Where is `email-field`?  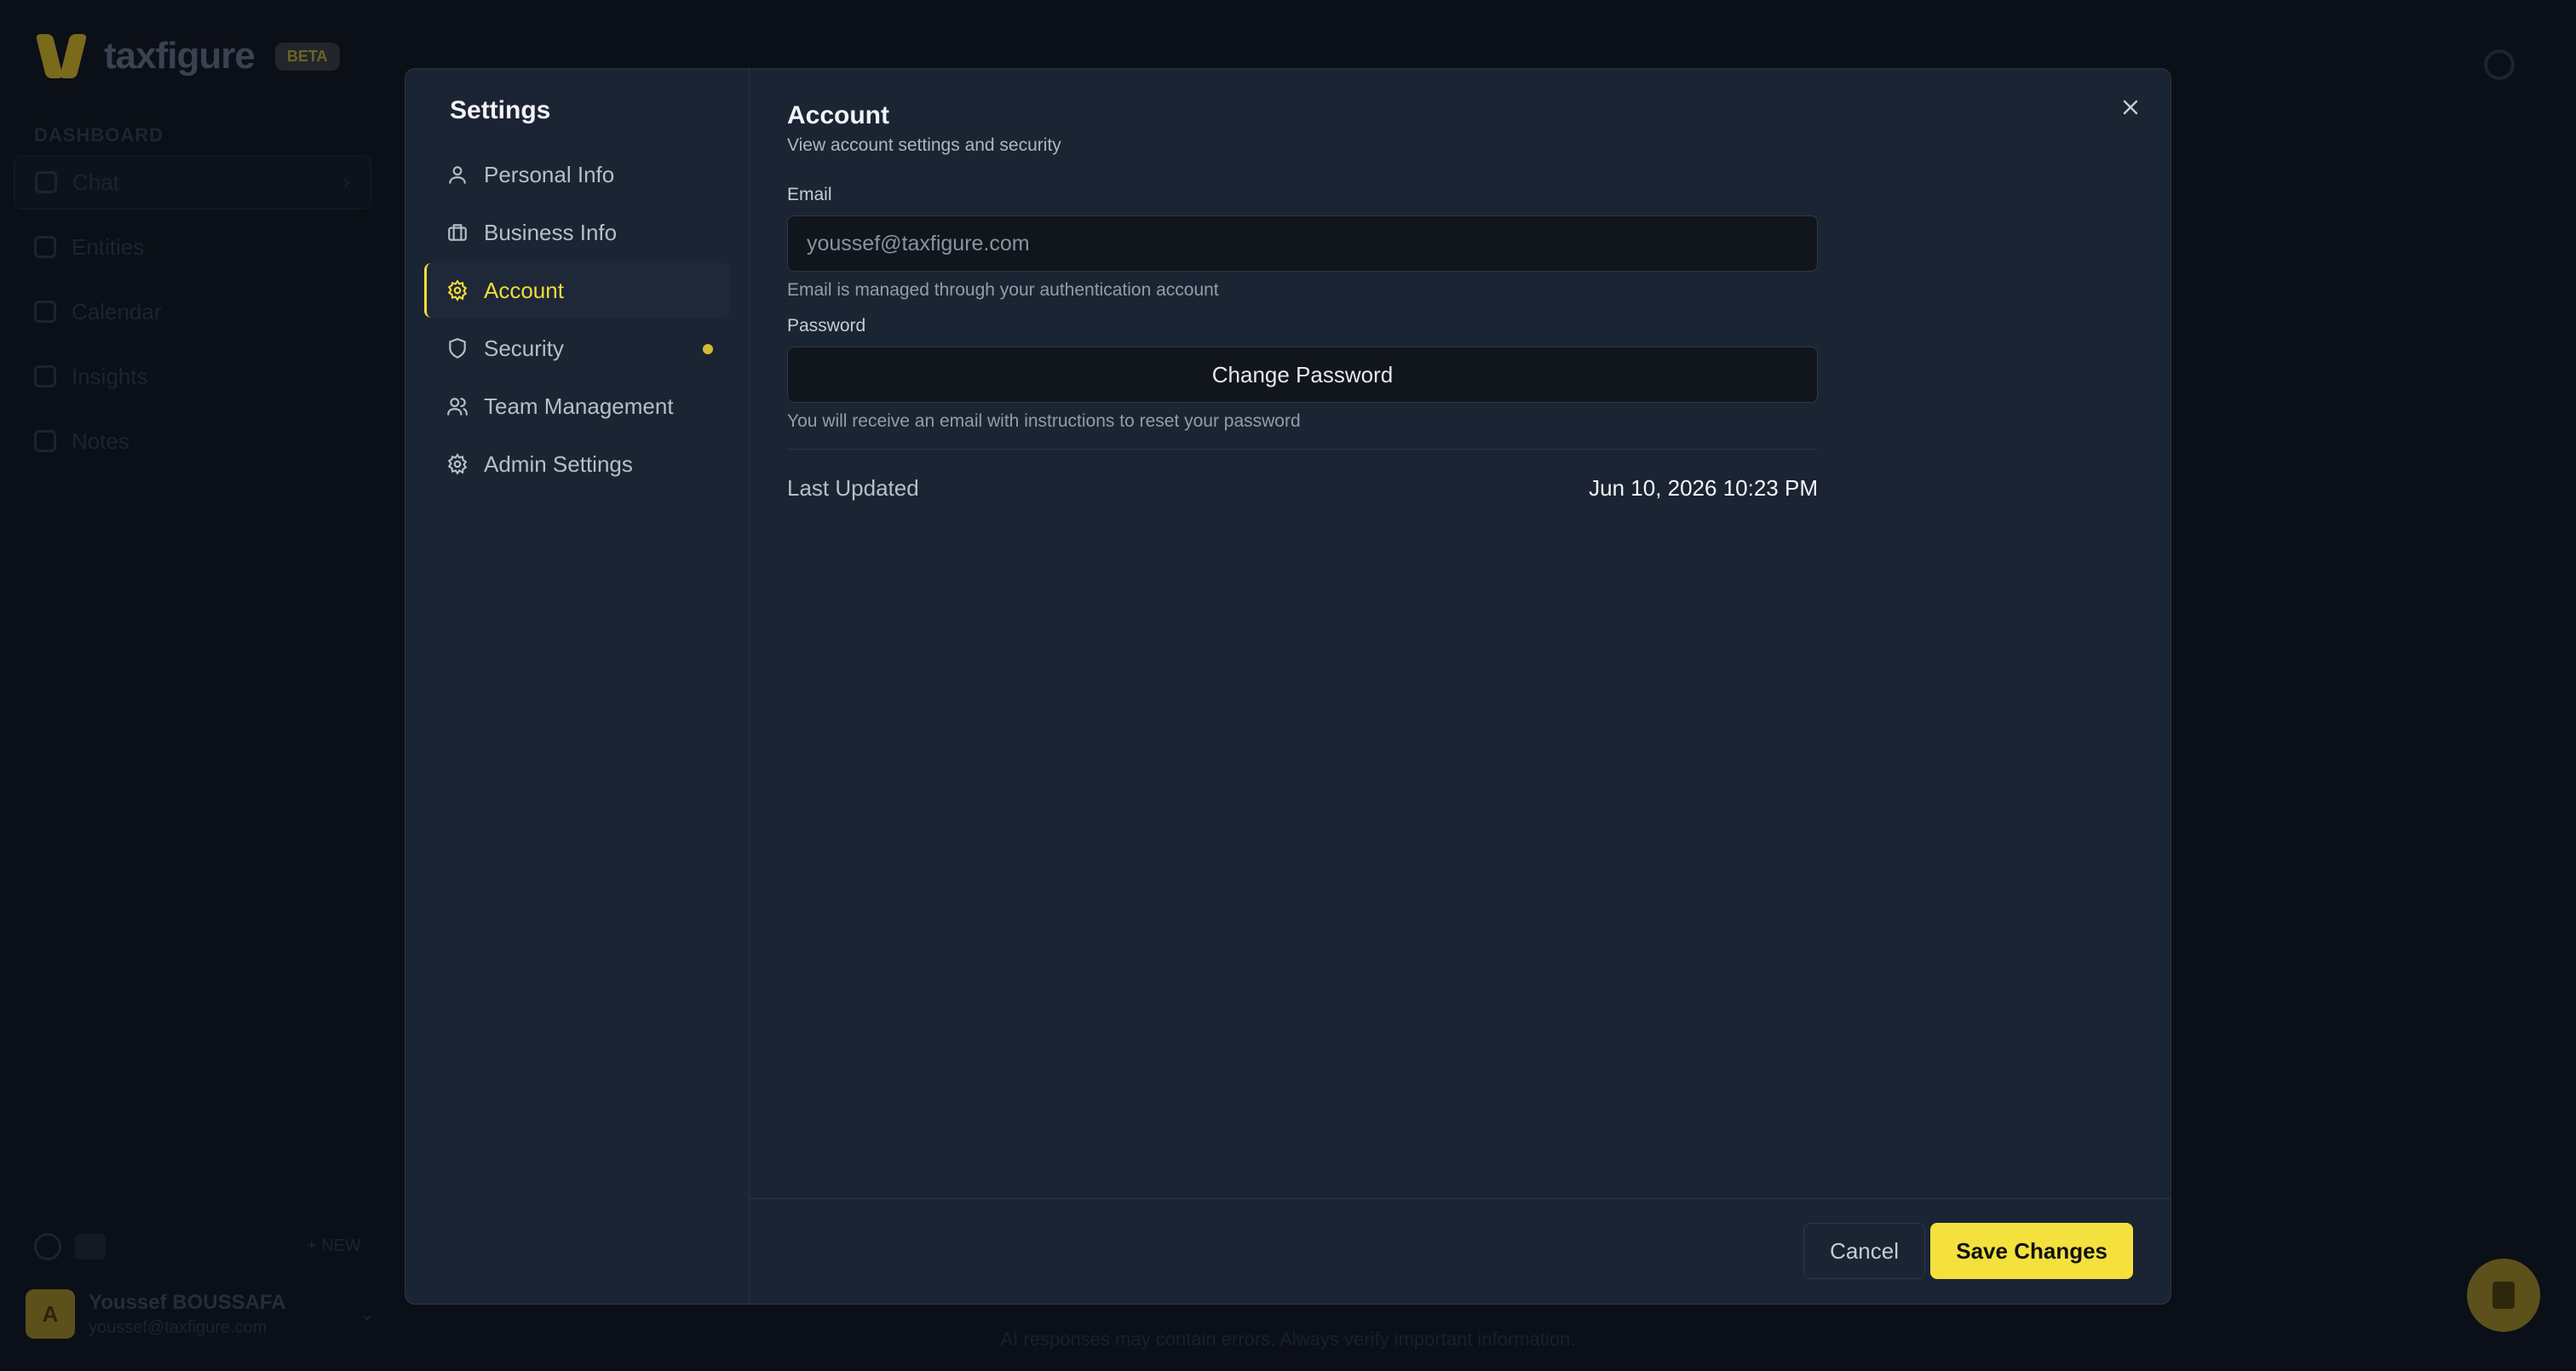 email-field is located at coordinates (1303, 243).